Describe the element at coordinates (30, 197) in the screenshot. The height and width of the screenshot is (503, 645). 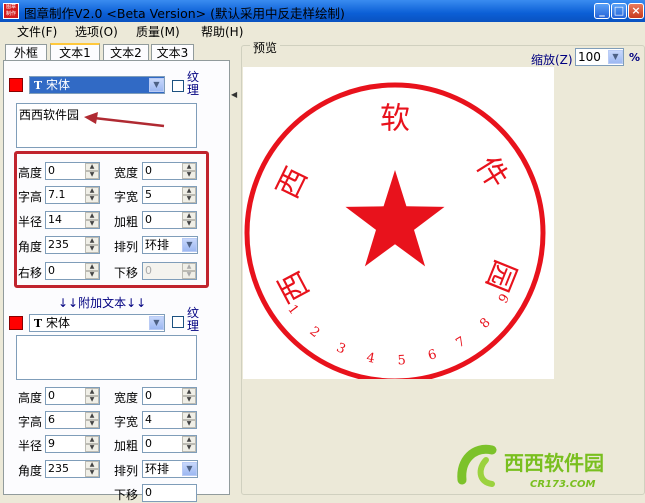
I see `text1-char-height-label: 字高` at that location.